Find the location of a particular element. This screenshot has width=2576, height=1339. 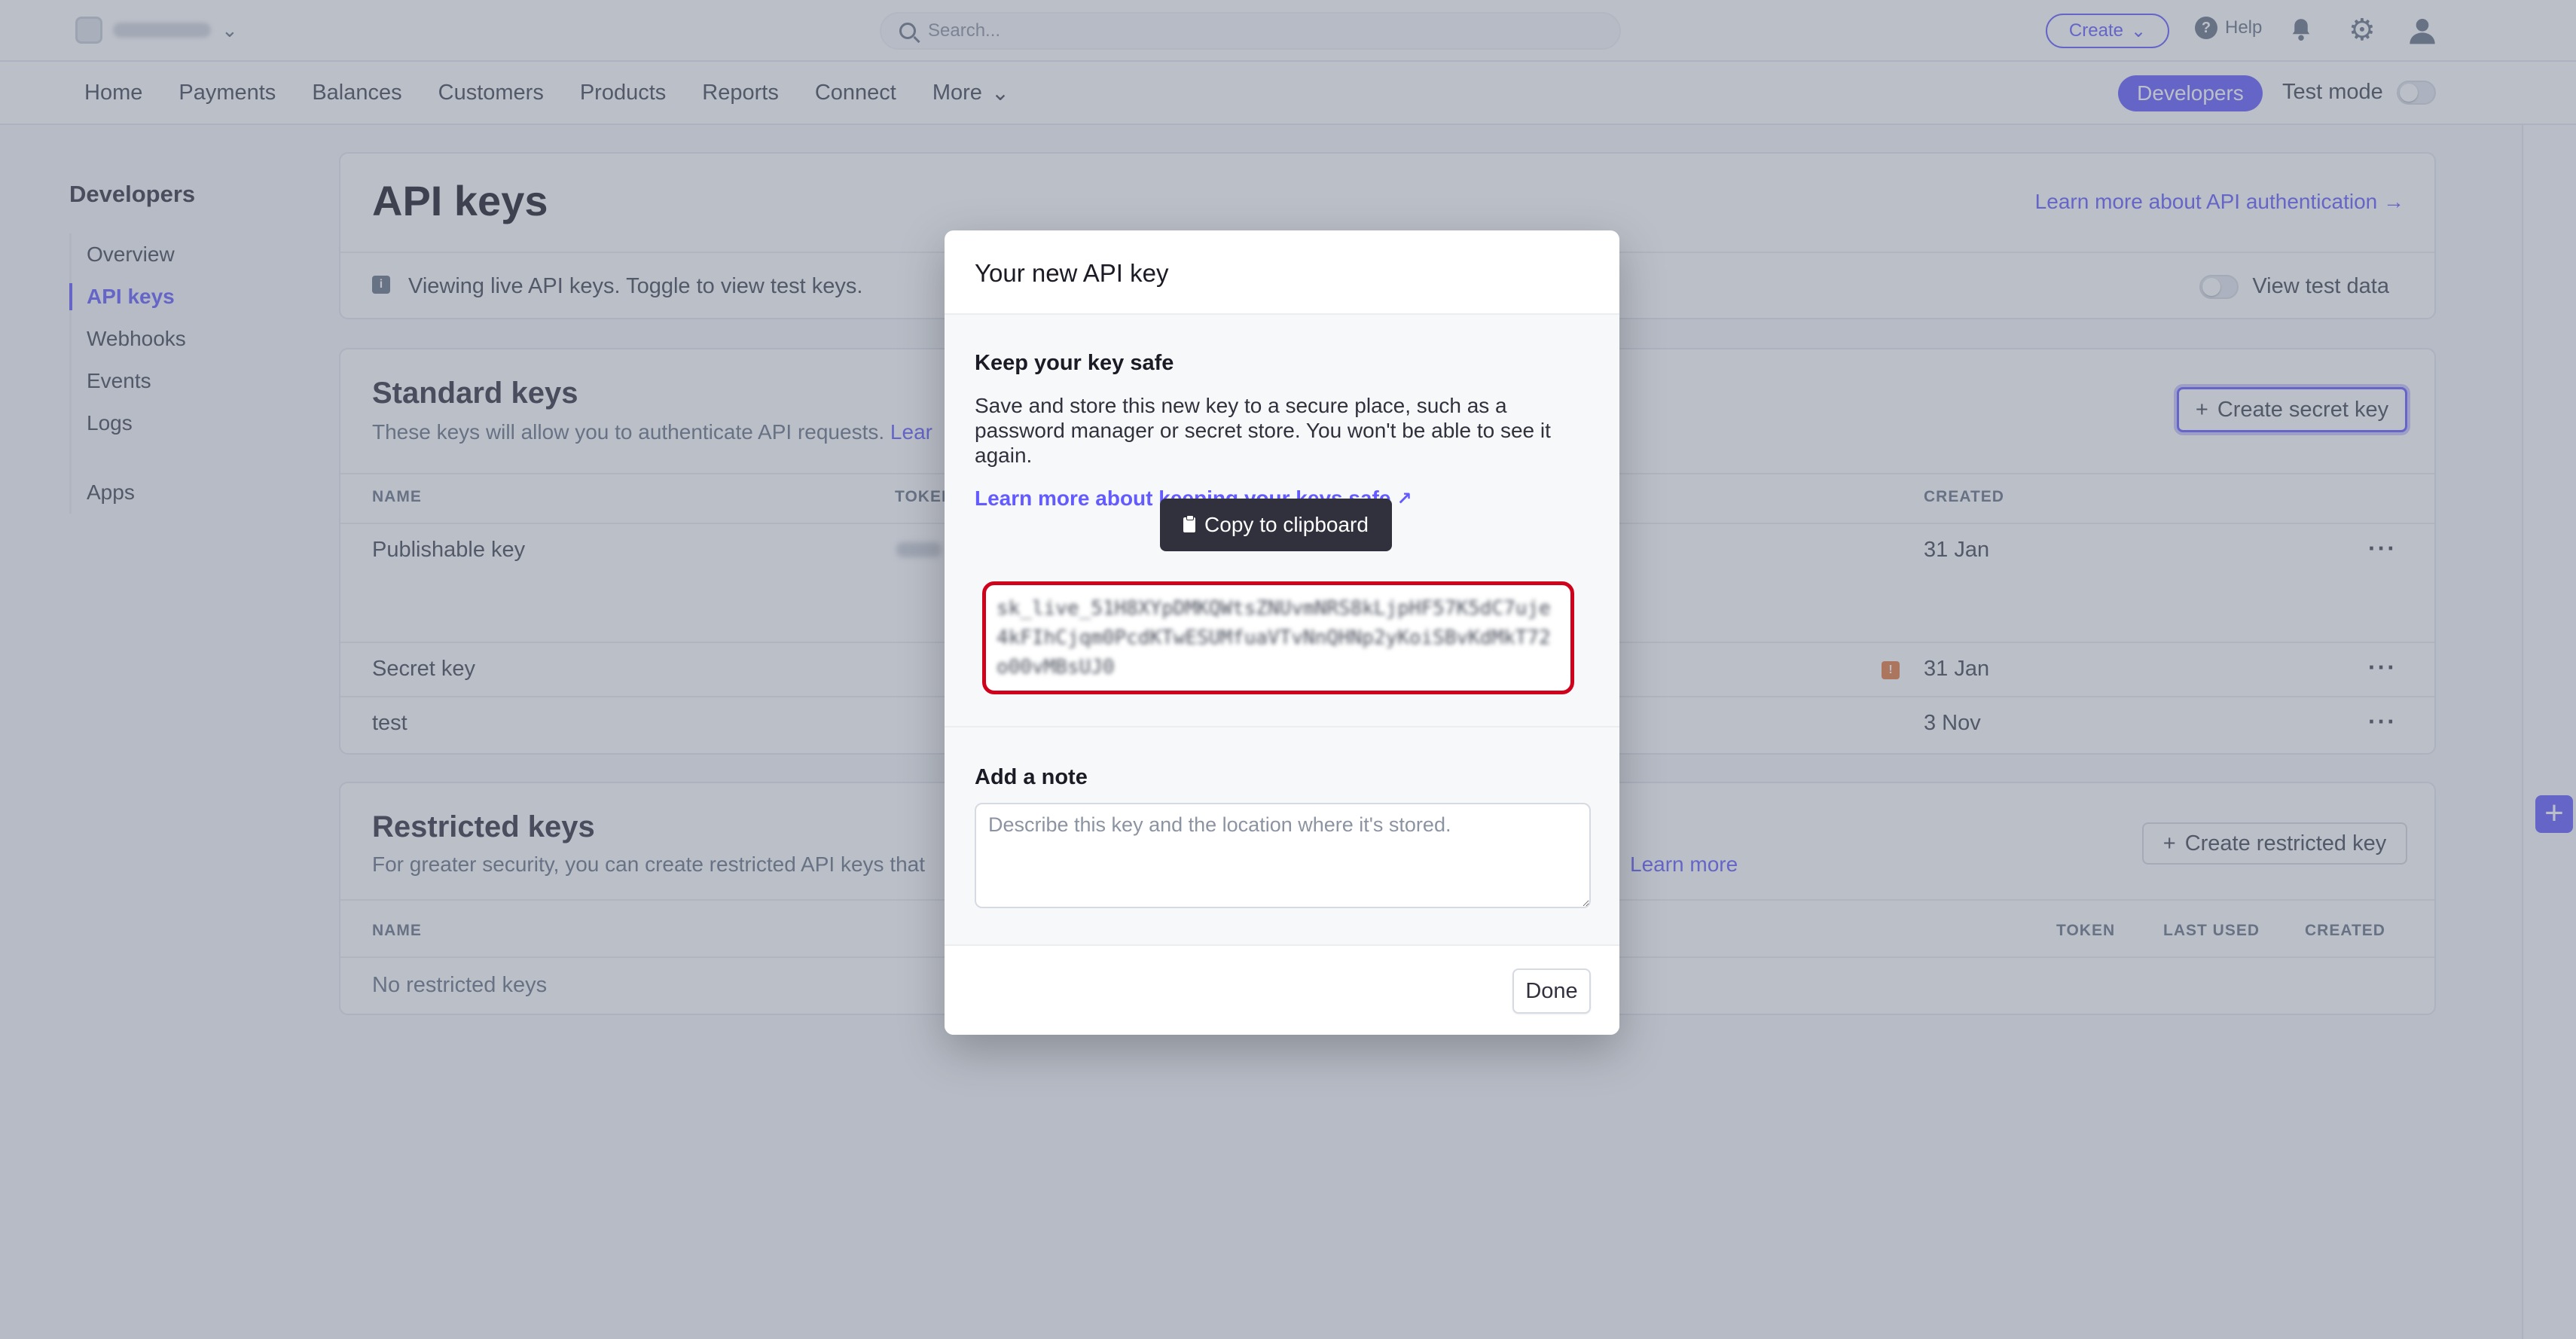

copy-to-clipboard-tooltip: Copy to clipboard is located at coordinates (1276, 525).